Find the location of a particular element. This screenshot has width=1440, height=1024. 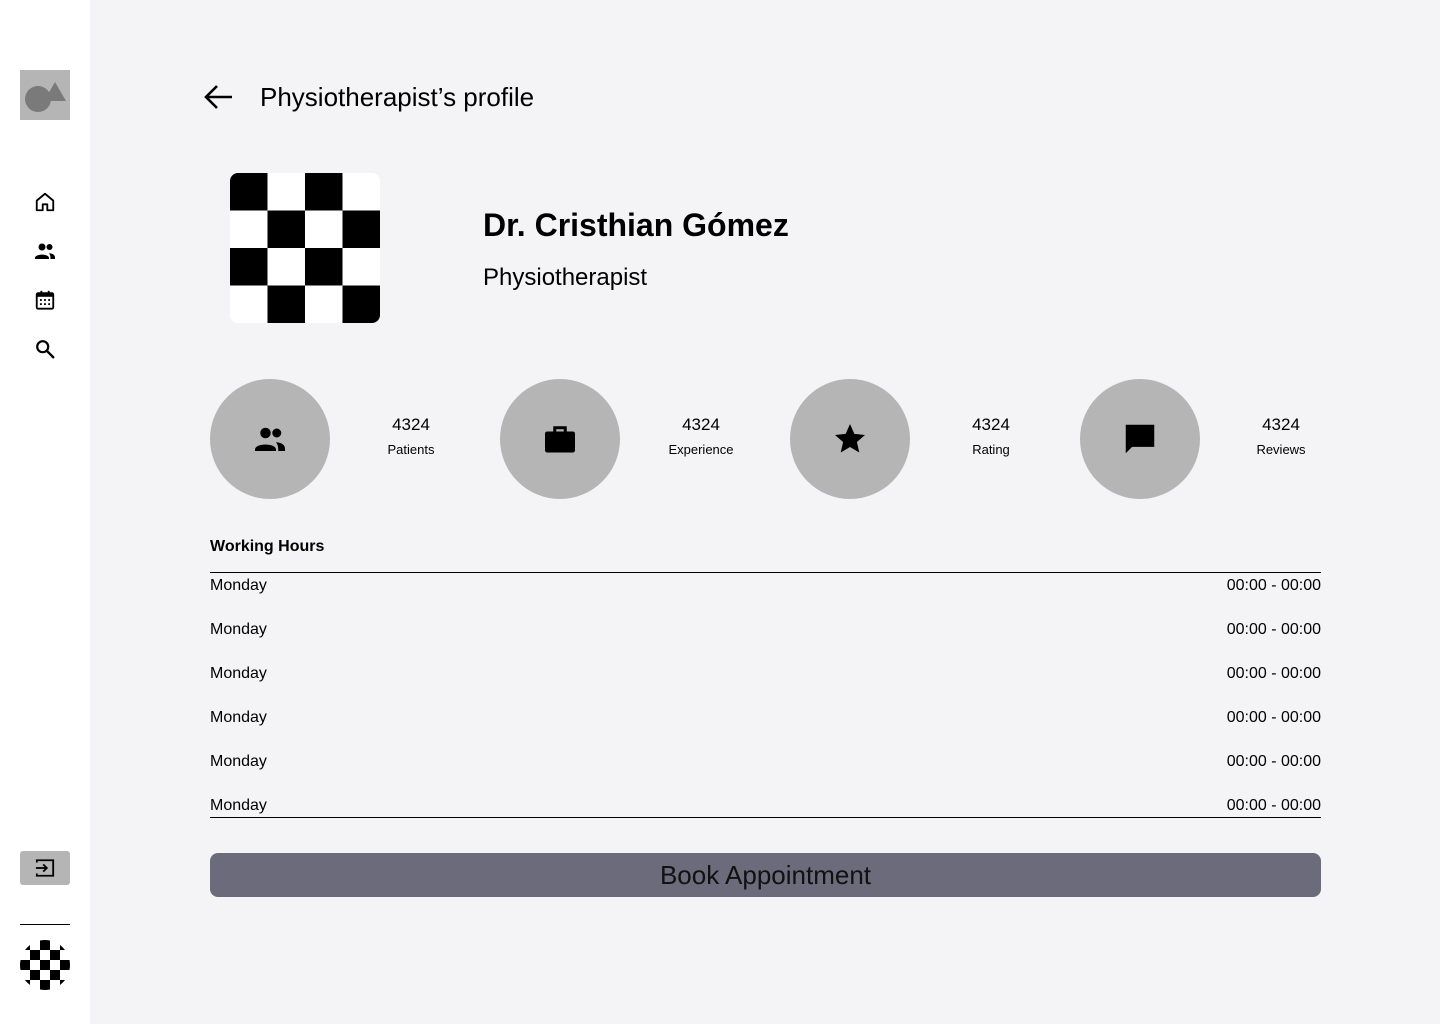

search-icon is located at coordinates (45, 349).